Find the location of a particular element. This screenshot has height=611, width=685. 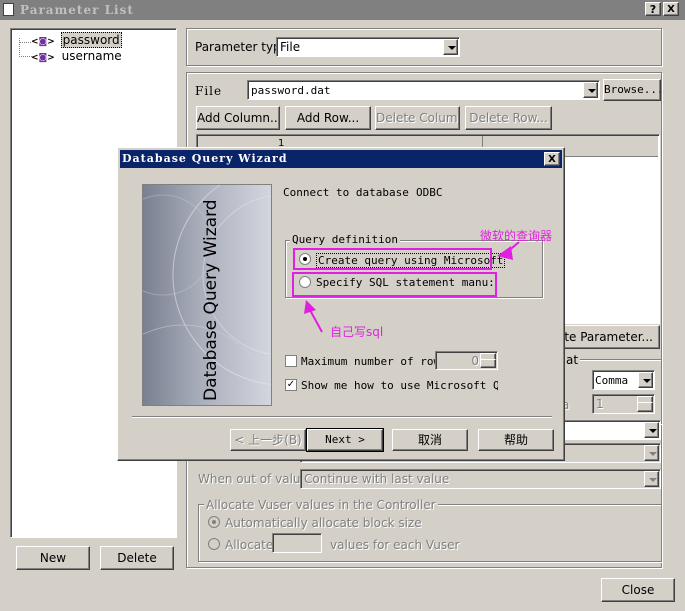

annotation-write-sql: 自己写sql is located at coordinates (357, 332).